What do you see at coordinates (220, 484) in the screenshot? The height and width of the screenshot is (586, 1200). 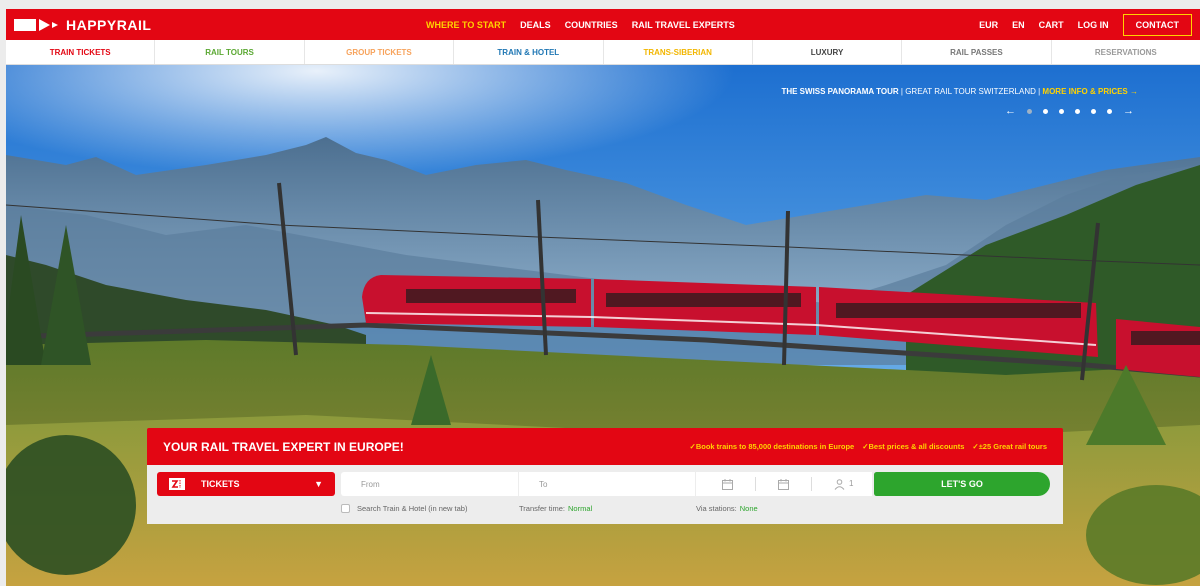 I see `ticket-type-value: TICKETS` at bounding box center [220, 484].